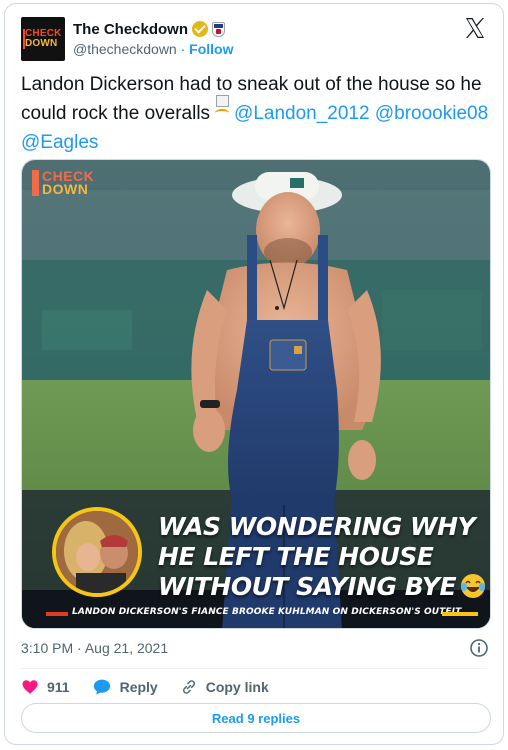 This screenshot has width=508, height=750. What do you see at coordinates (57, 614) in the screenshot?
I see `subline-bar-left` at bounding box center [57, 614].